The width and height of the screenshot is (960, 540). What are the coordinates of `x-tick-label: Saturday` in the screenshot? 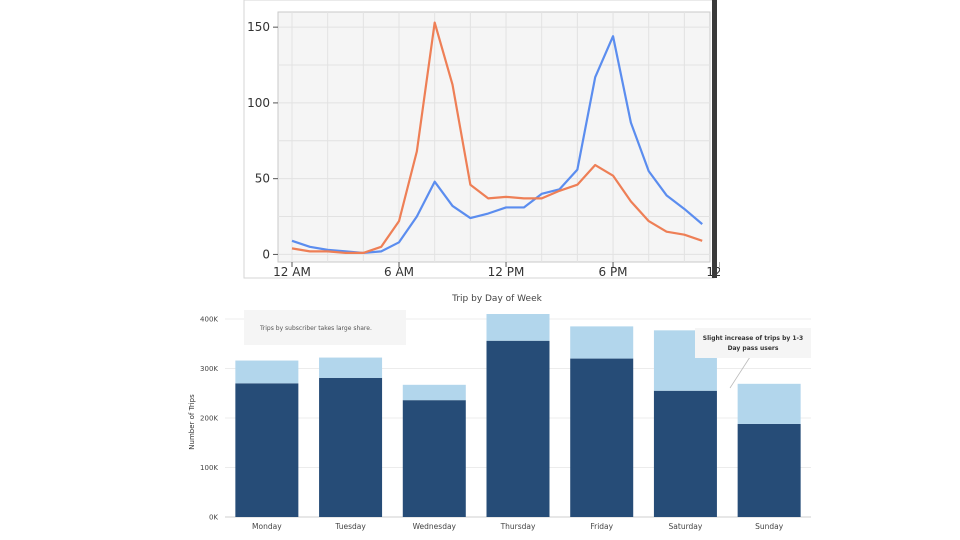 It's located at (686, 526).